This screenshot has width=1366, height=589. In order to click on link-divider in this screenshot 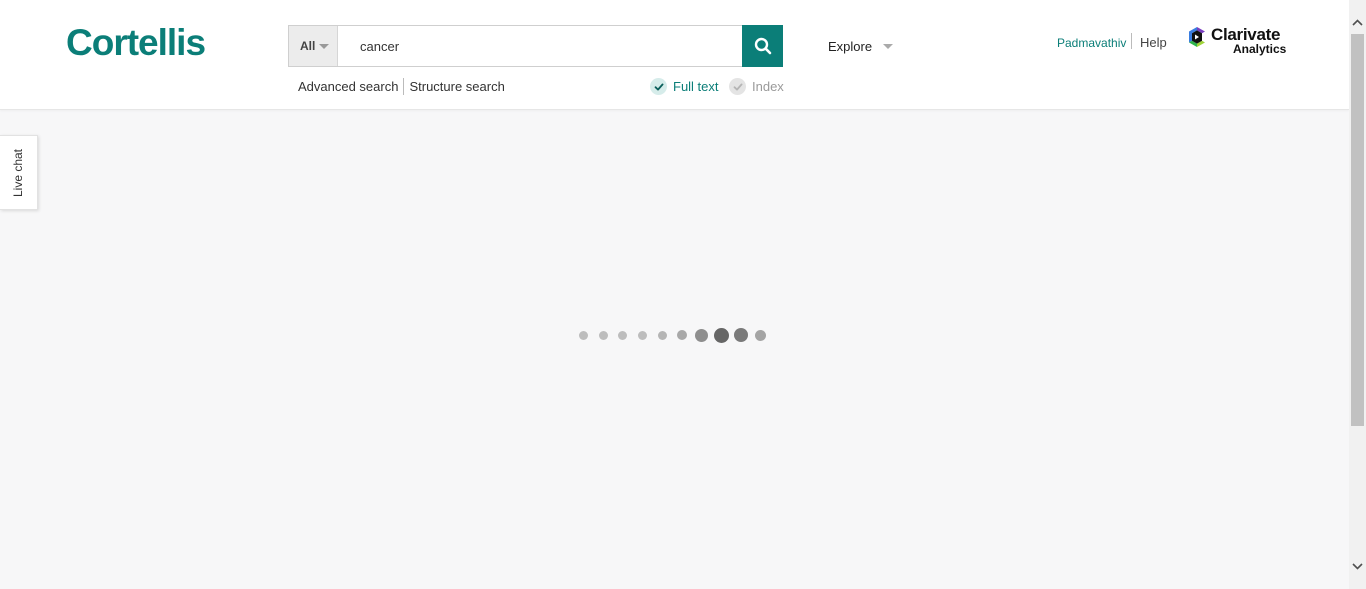, I will do `click(404, 86)`.